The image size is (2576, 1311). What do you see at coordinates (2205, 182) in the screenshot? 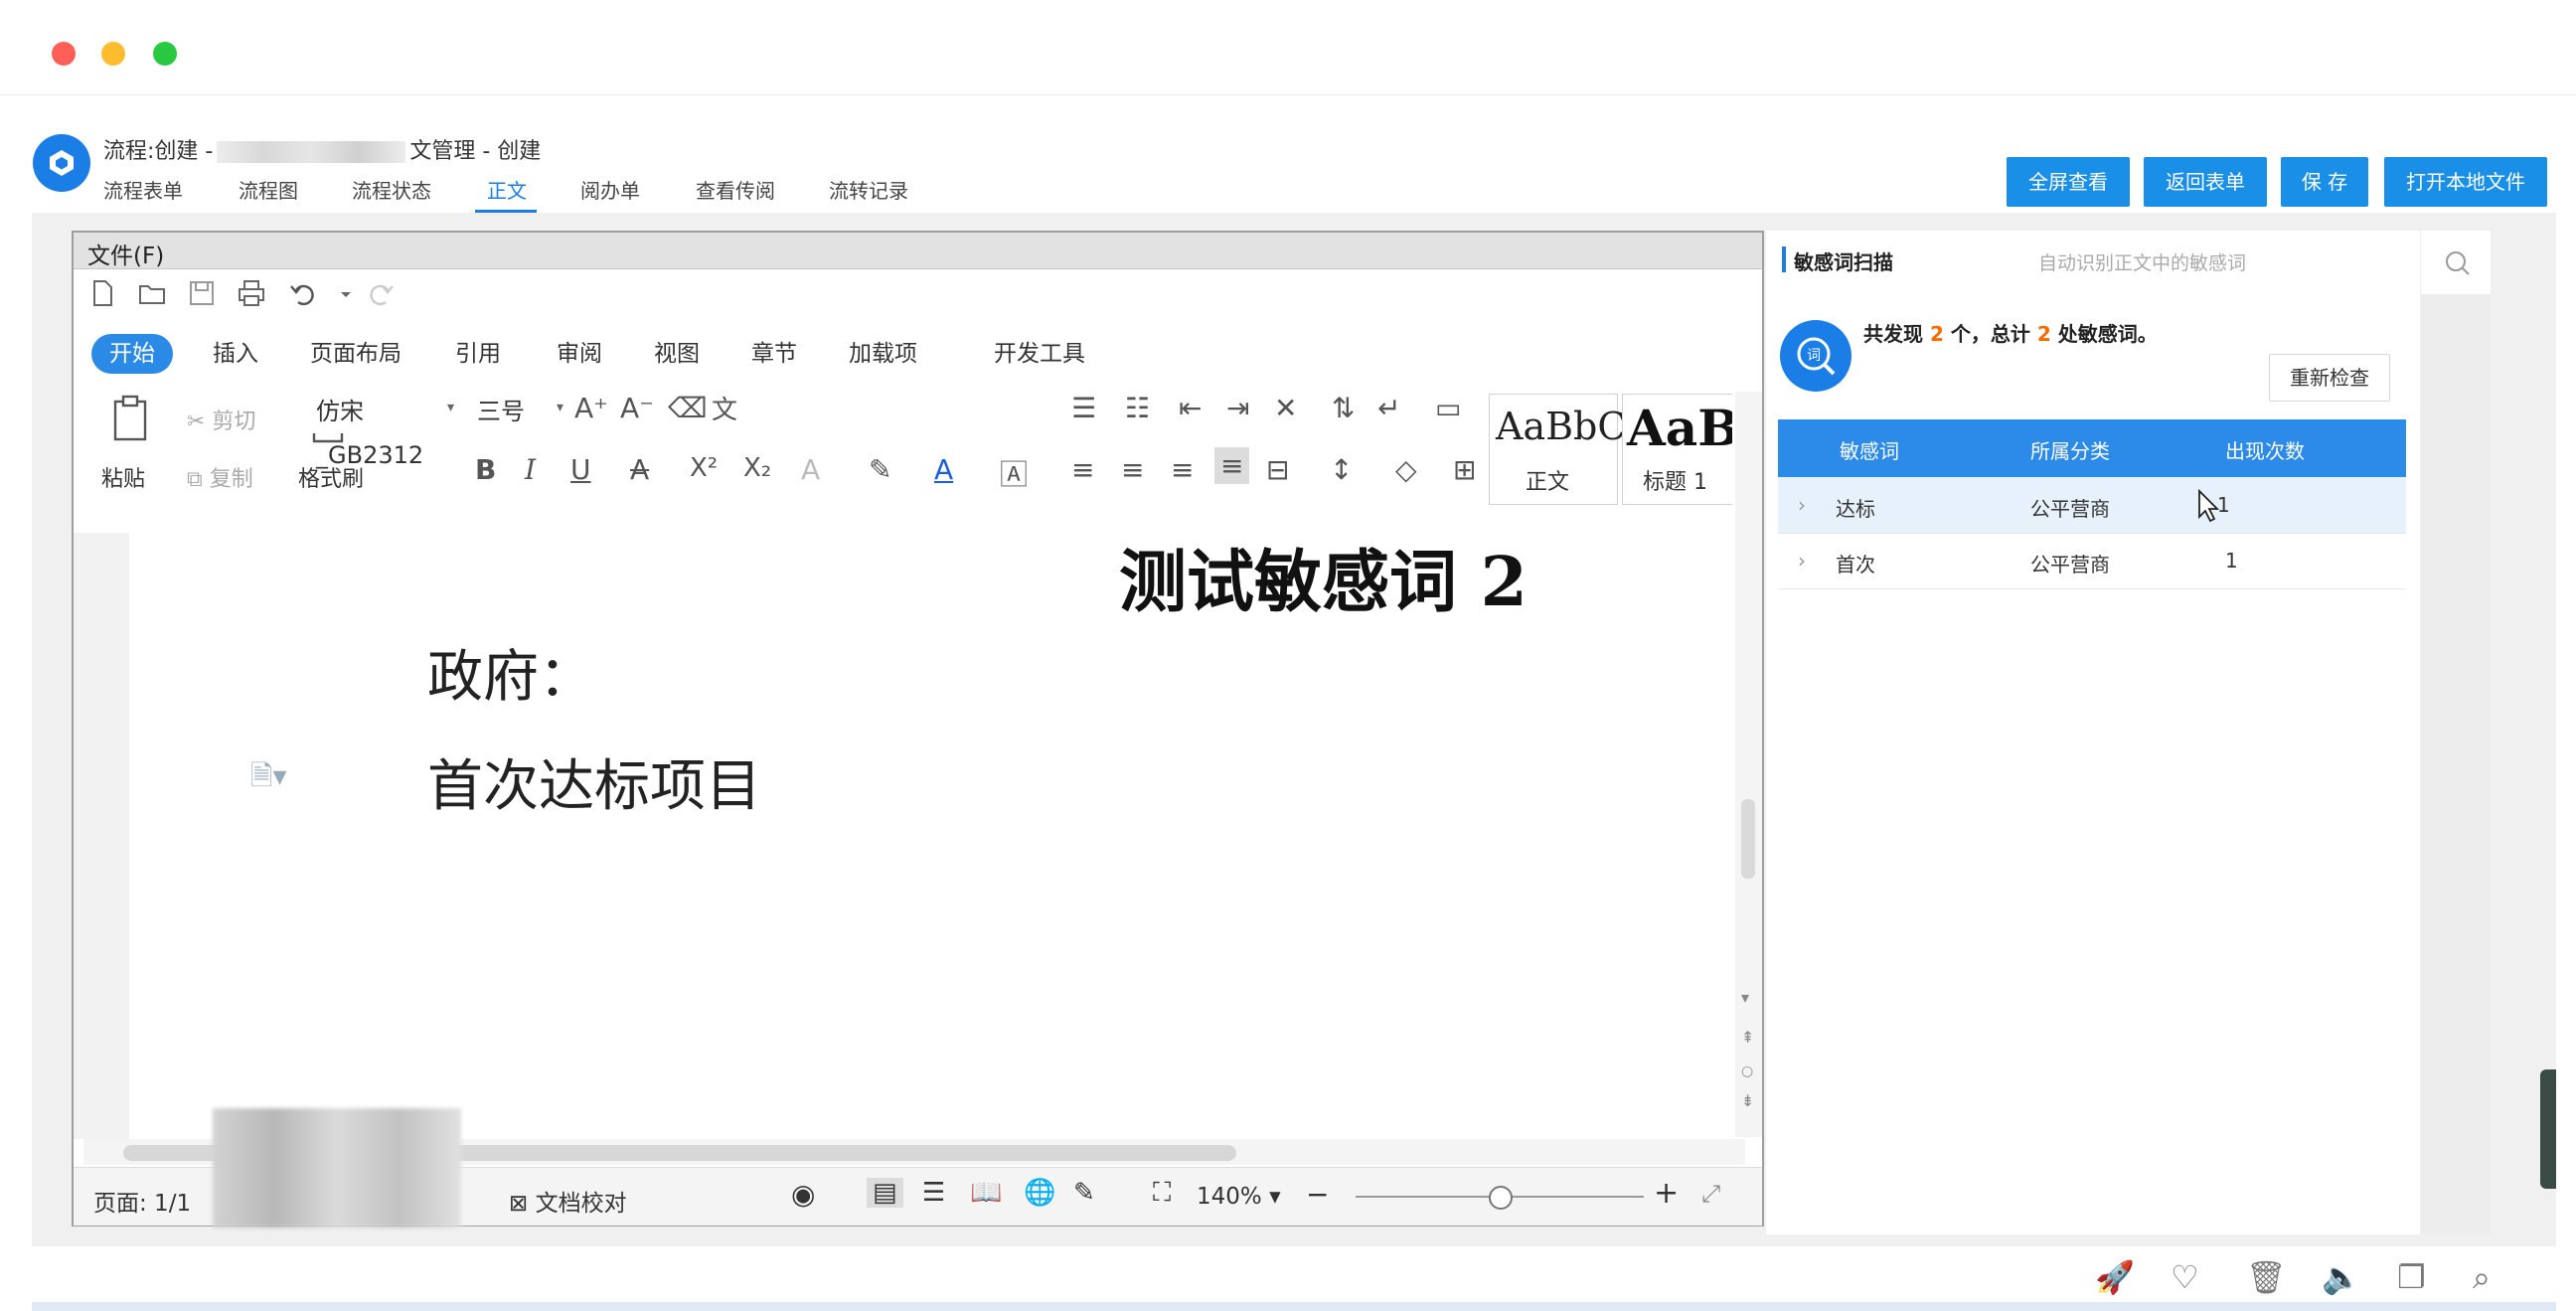
I see `back-to-form-button: 返回表单` at bounding box center [2205, 182].